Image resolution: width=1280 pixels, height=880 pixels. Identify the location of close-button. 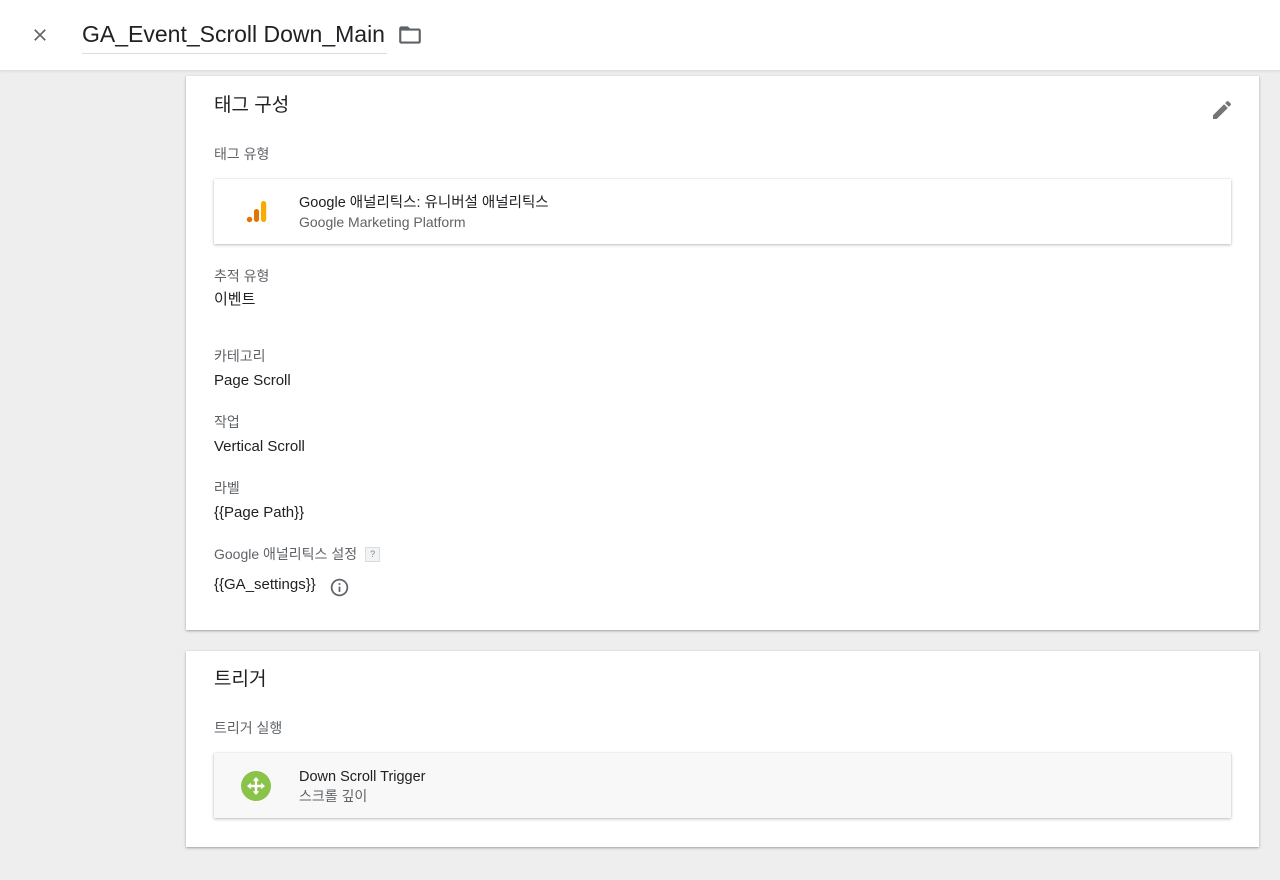
(40, 35).